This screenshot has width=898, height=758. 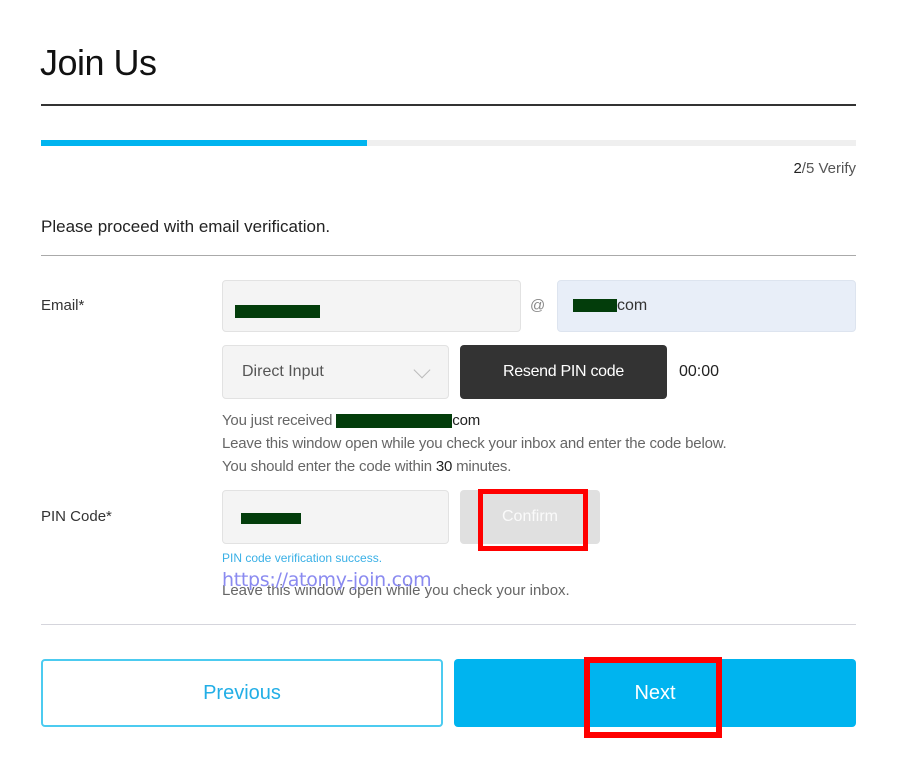 What do you see at coordinates (422, 370) in the screenshot?
I see `chevron-down-icon` at bounding box center [422, 370].